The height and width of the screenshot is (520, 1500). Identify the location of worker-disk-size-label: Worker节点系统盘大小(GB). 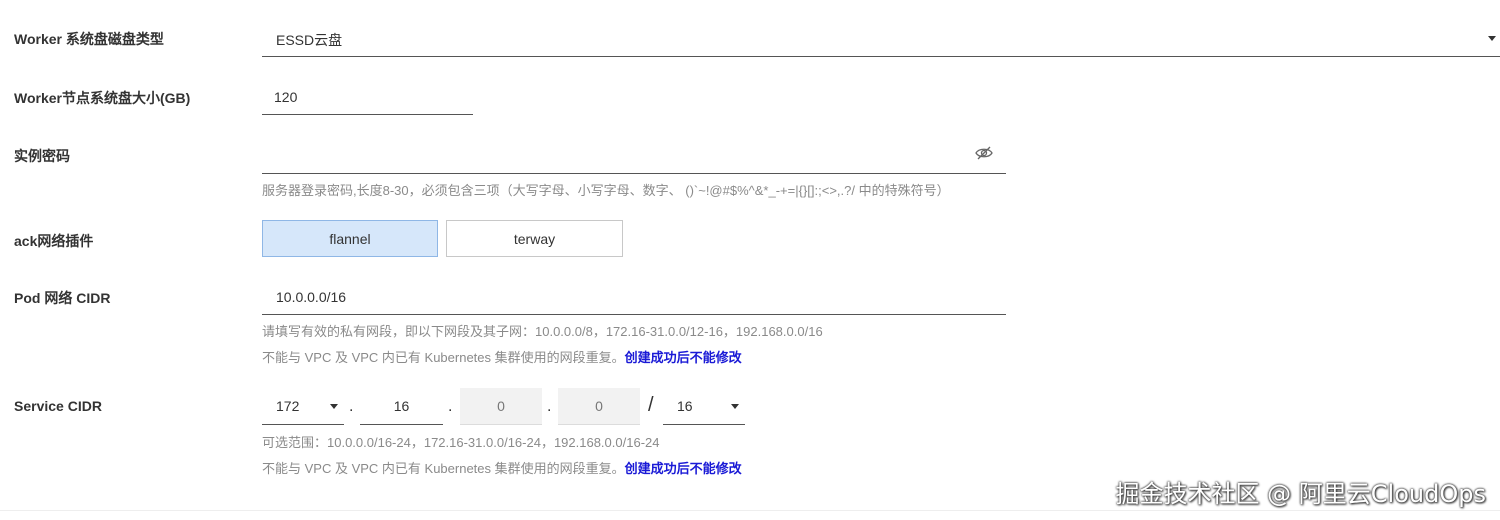
(102, 98).